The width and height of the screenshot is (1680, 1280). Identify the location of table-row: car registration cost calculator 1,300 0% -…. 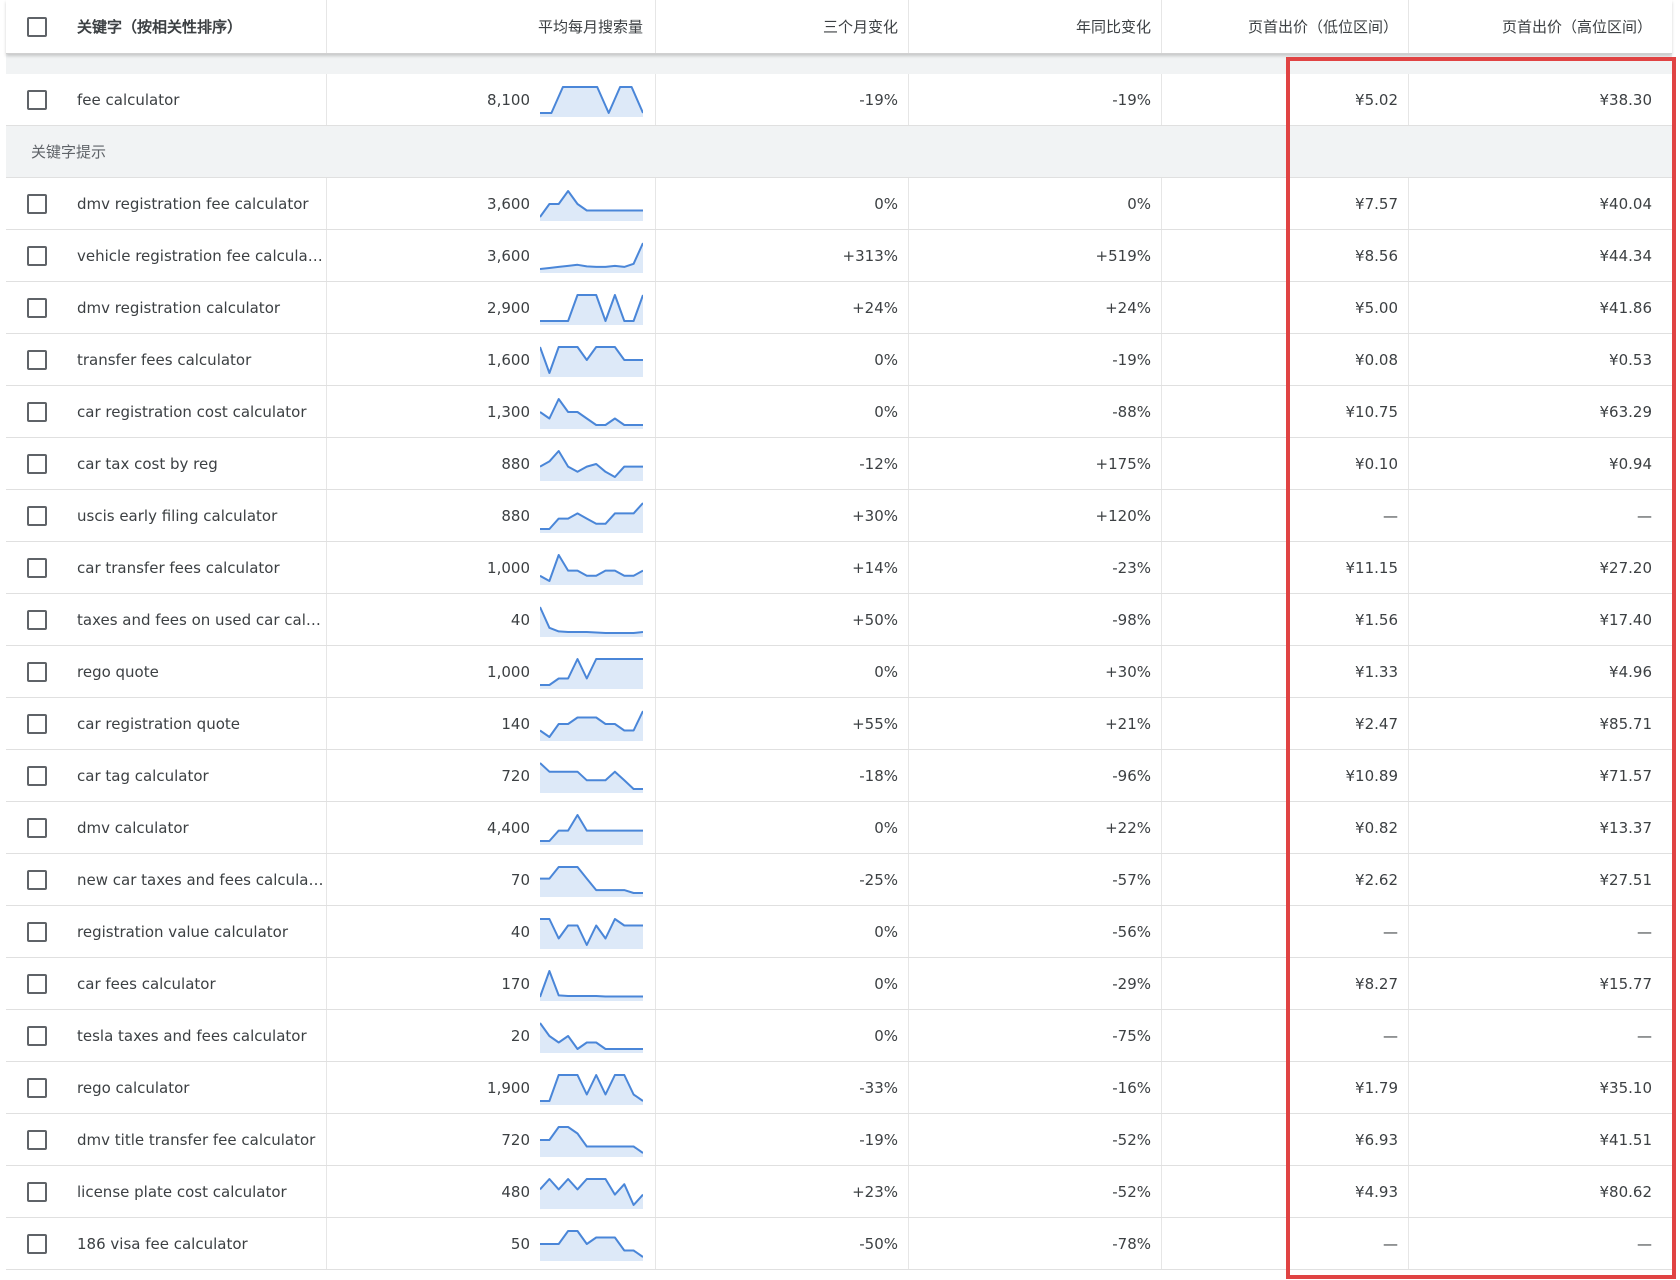
(839, 412).